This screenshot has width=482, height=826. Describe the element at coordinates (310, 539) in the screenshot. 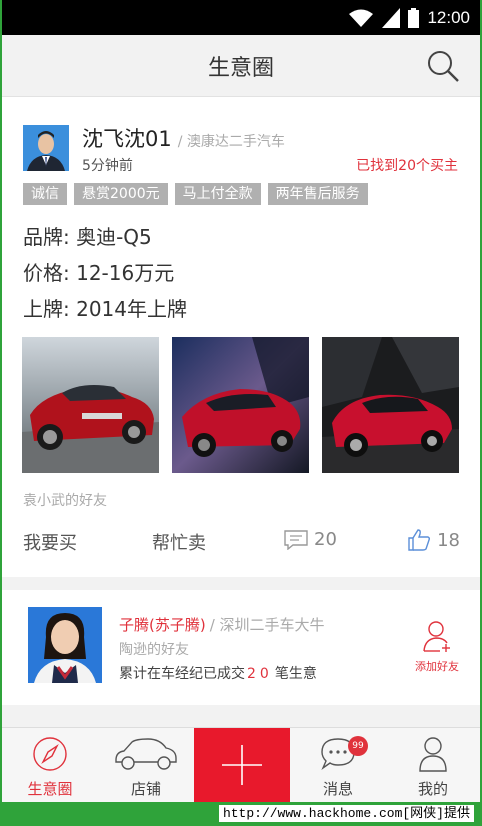

I see `comment-button: 20` at that location.